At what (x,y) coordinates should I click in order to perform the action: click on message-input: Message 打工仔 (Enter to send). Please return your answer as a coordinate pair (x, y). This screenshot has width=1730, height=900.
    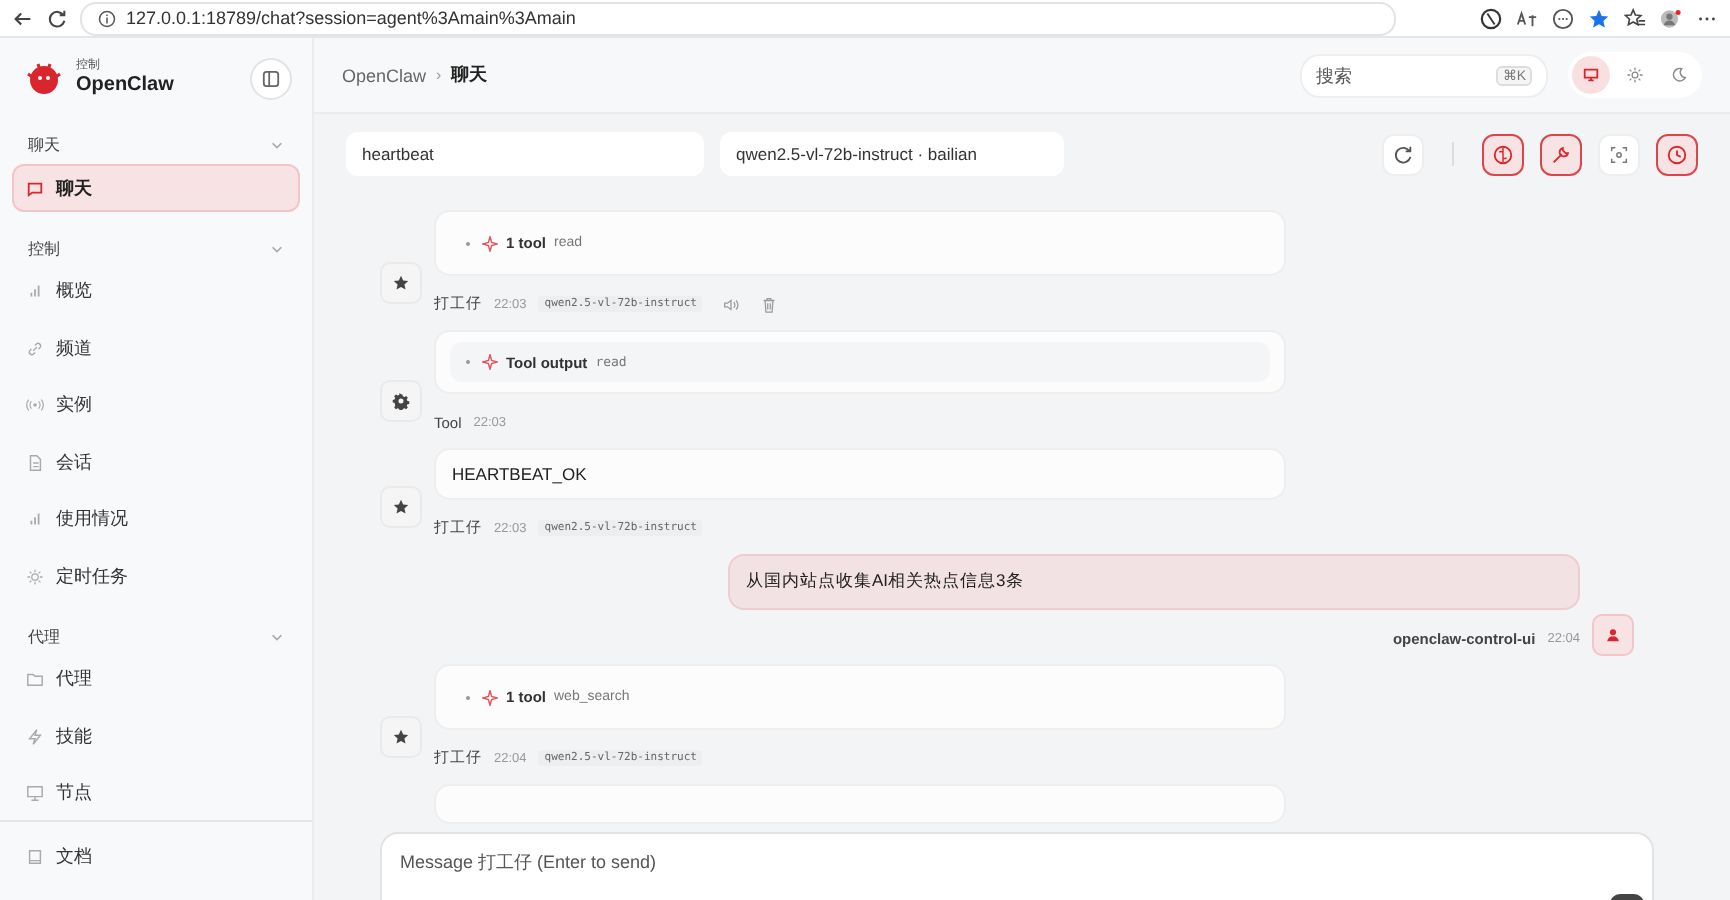
    Looking at the image, I should click on (800, 862).